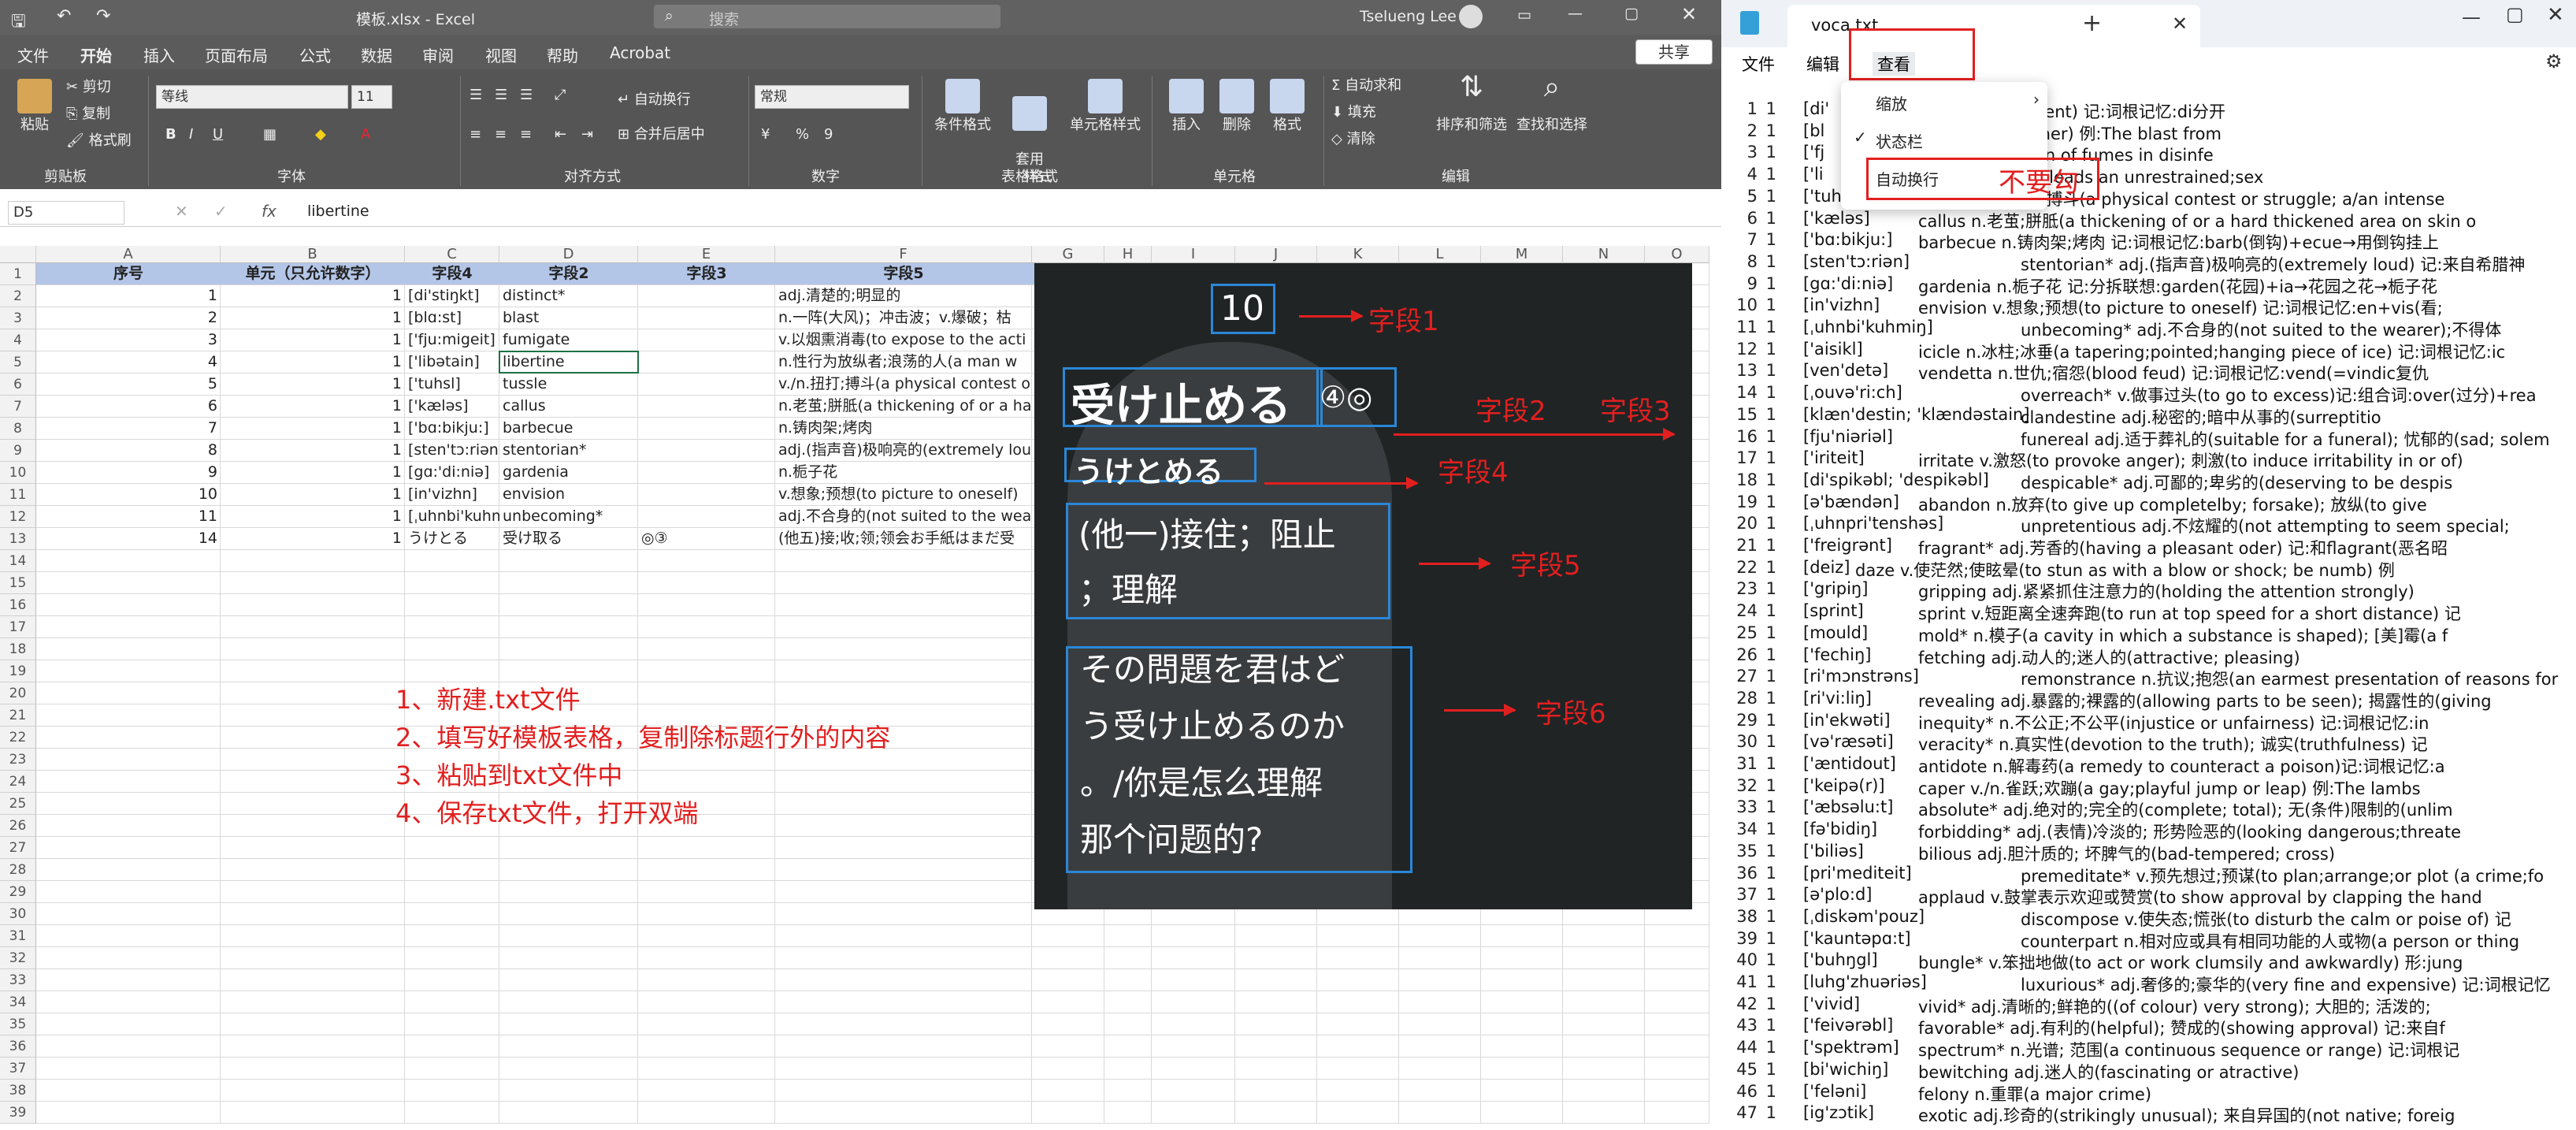 The height and width of the screenshot is (1130, 2576). Describe the element at coordinates (1524, 15) in the screenshot. I see `ribbon-display-icon: ▭` at that location.